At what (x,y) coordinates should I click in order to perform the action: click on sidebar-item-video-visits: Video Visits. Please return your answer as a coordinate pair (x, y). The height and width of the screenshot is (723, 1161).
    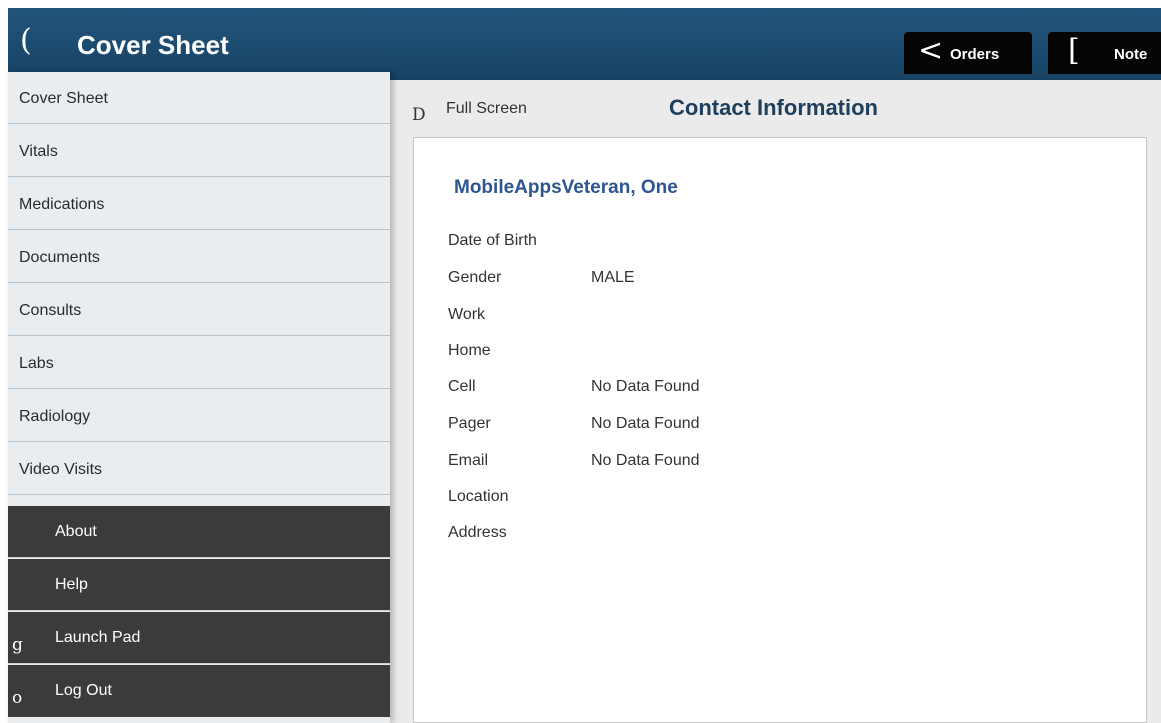
    Looking at the image, I should click on (199, 469).